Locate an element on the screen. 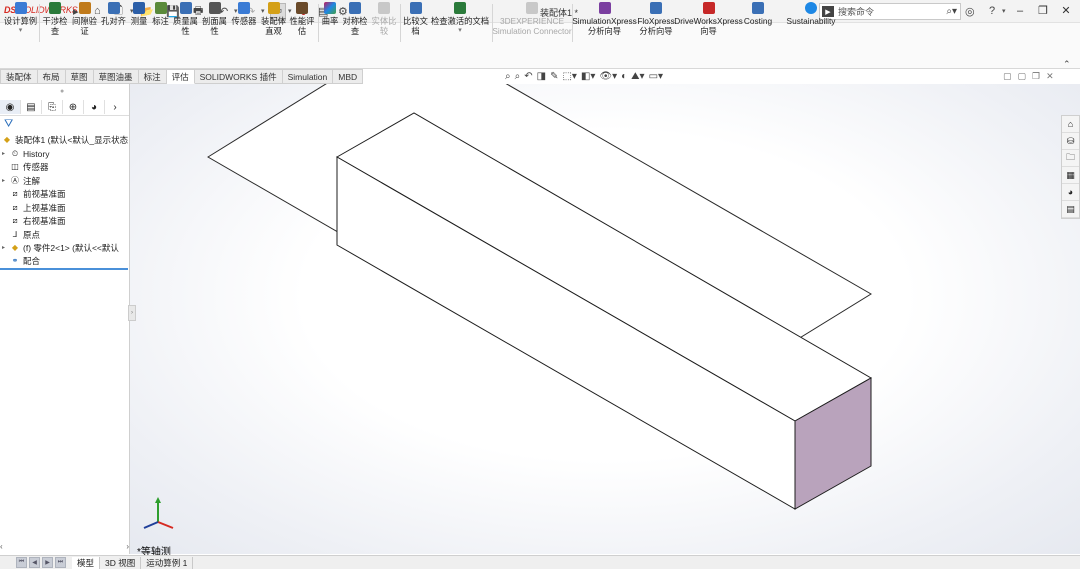  tree-item-label: 上视基准面 is located at coordinates (44, 207).